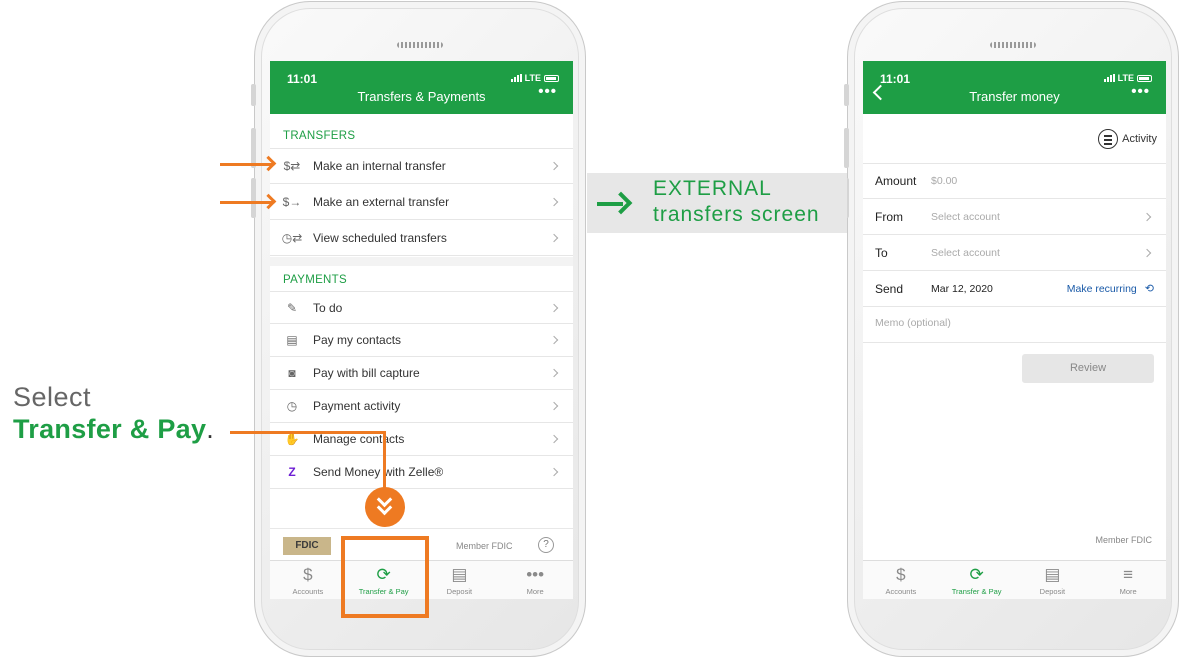 Image resolution: width=1182 pixels, height=659 pixels. Describe the element at coordinates (319, 136) in the screenshot. I see `section-label-transfers: TRANSFERS` at that location.